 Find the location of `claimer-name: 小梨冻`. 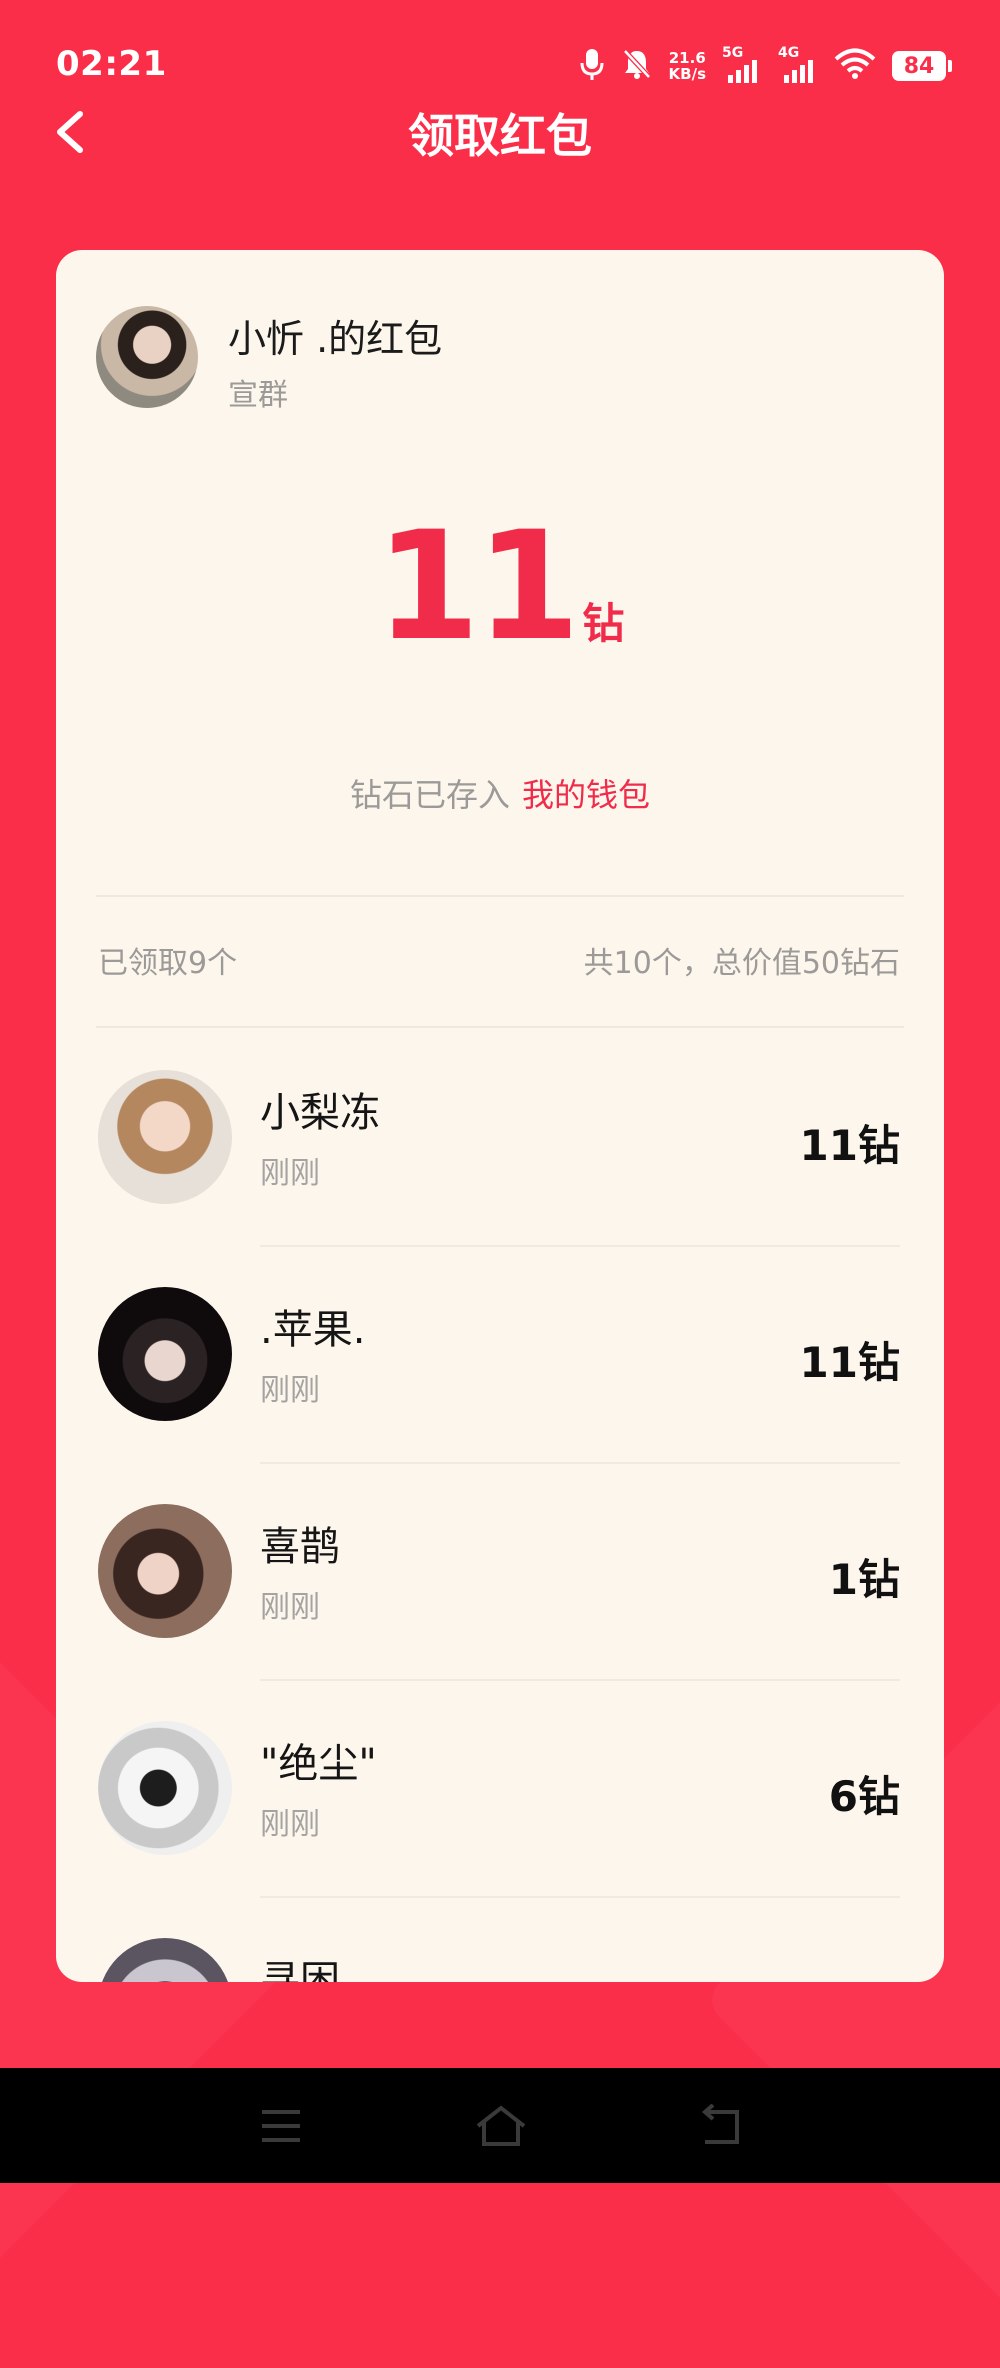

claimer-name: 小梨冻 is located at coordinates (320, 1113).